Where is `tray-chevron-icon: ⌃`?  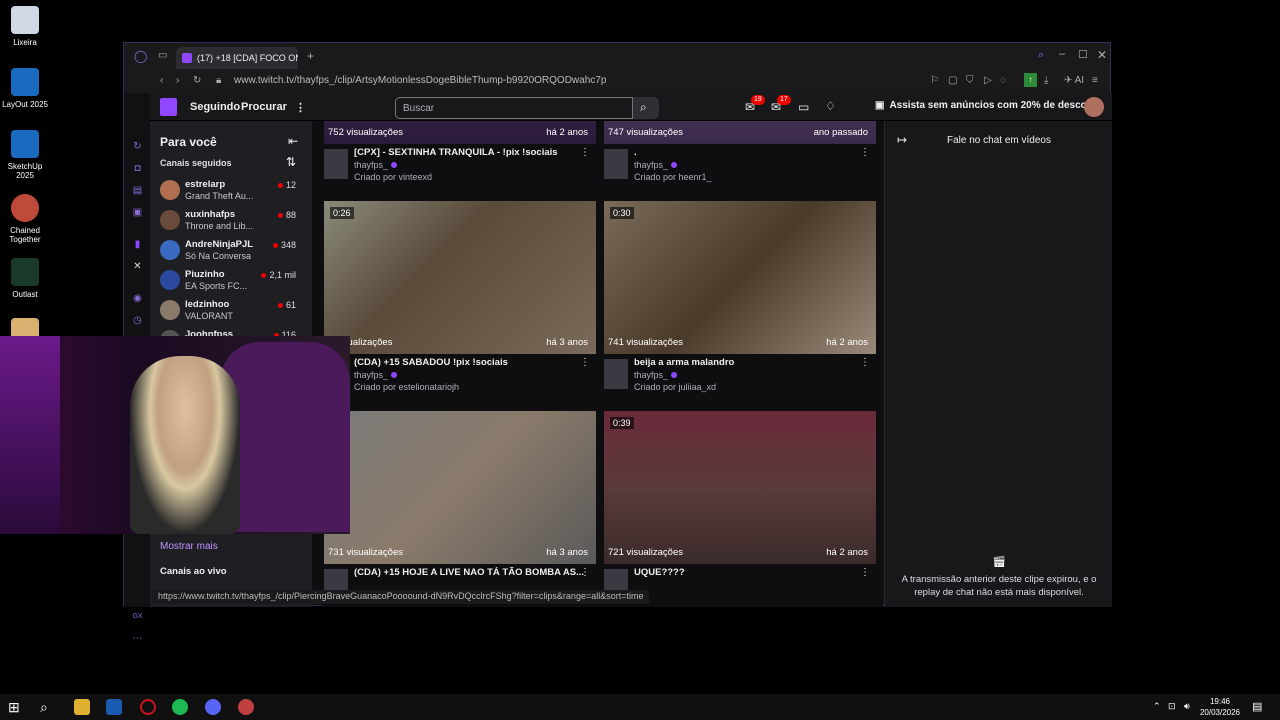
tray-chevron-icon: ⌃ is located at coordinates (1157, 706).